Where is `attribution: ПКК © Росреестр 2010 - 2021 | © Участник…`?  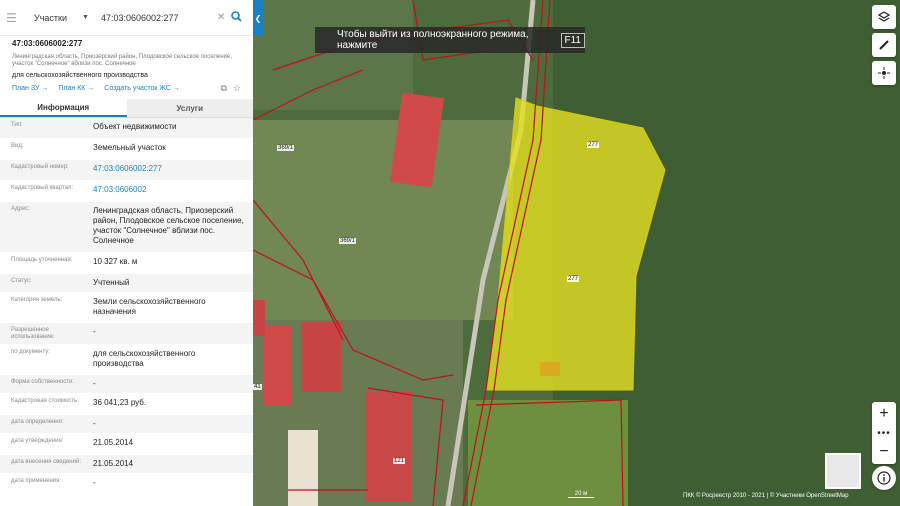
attribution: ПКК © Росреестр 2010 - 2021 | © Участник… is located at coordinates (766, 496).